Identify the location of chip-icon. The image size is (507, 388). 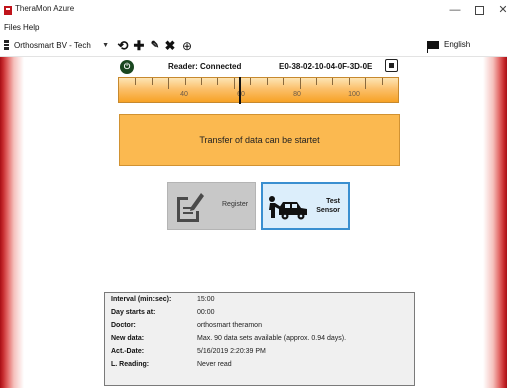
(391, 65).